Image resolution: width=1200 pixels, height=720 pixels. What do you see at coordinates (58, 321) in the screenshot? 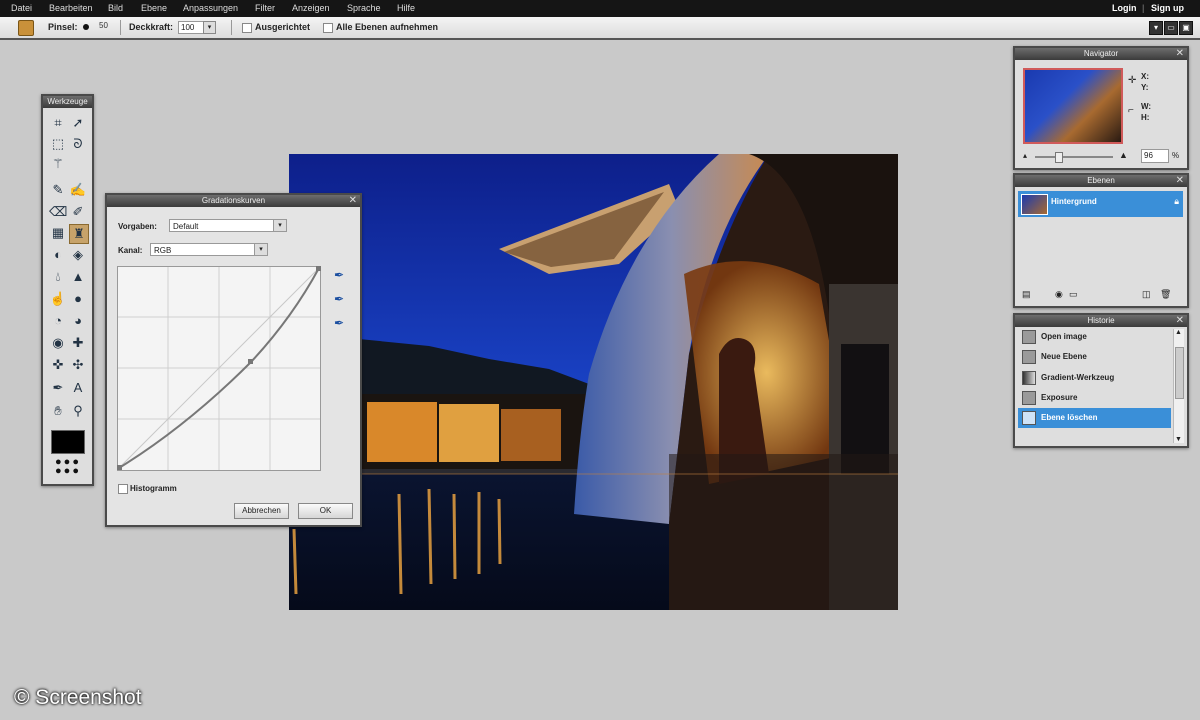
I see `dodge-icon: ◔` at bounding box center [58, 321].